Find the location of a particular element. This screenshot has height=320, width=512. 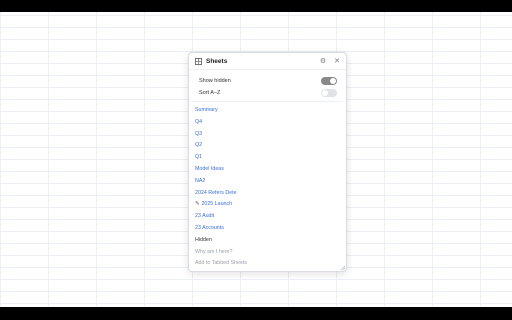

gear-icon: ⚙ is located at coordinates (323, 61).